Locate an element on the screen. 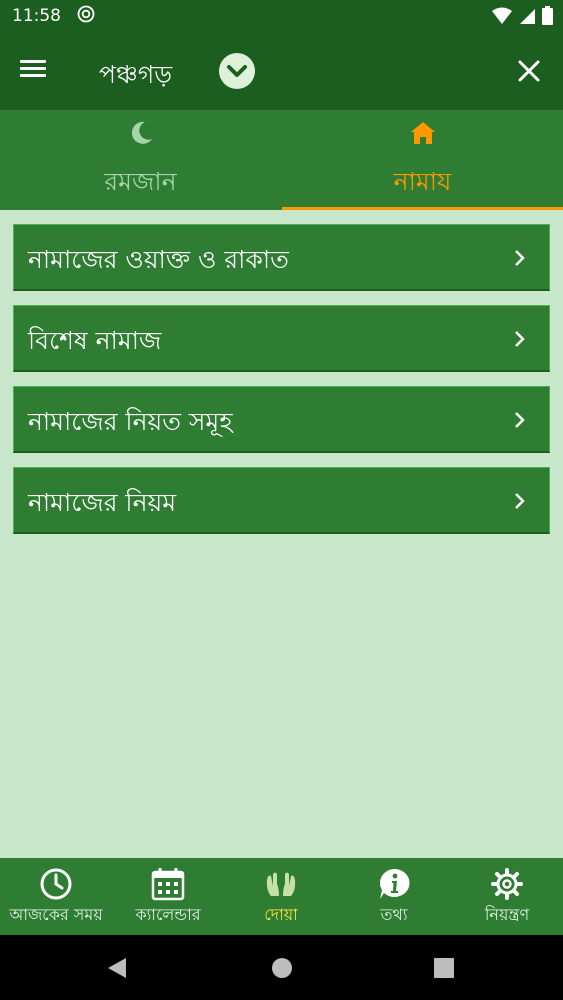 Image resolution: width=563 pixels, height=1000 pixels. nav-label: ক্যালেন্ডার is located at coordinates (168, 914).